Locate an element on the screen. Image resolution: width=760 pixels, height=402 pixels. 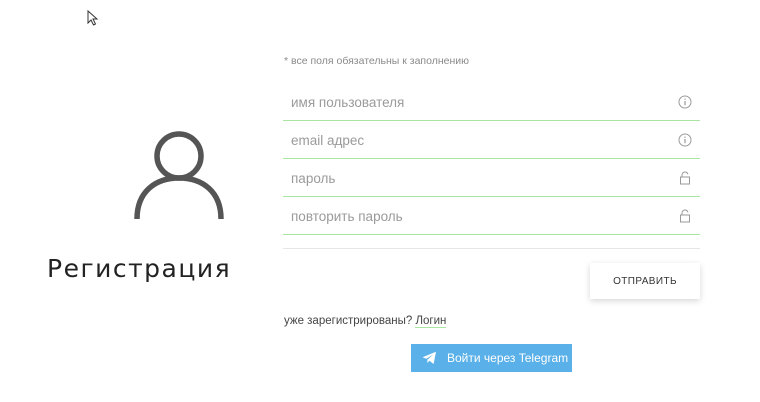
login-link: Логин is located at coordinates (431, 321).